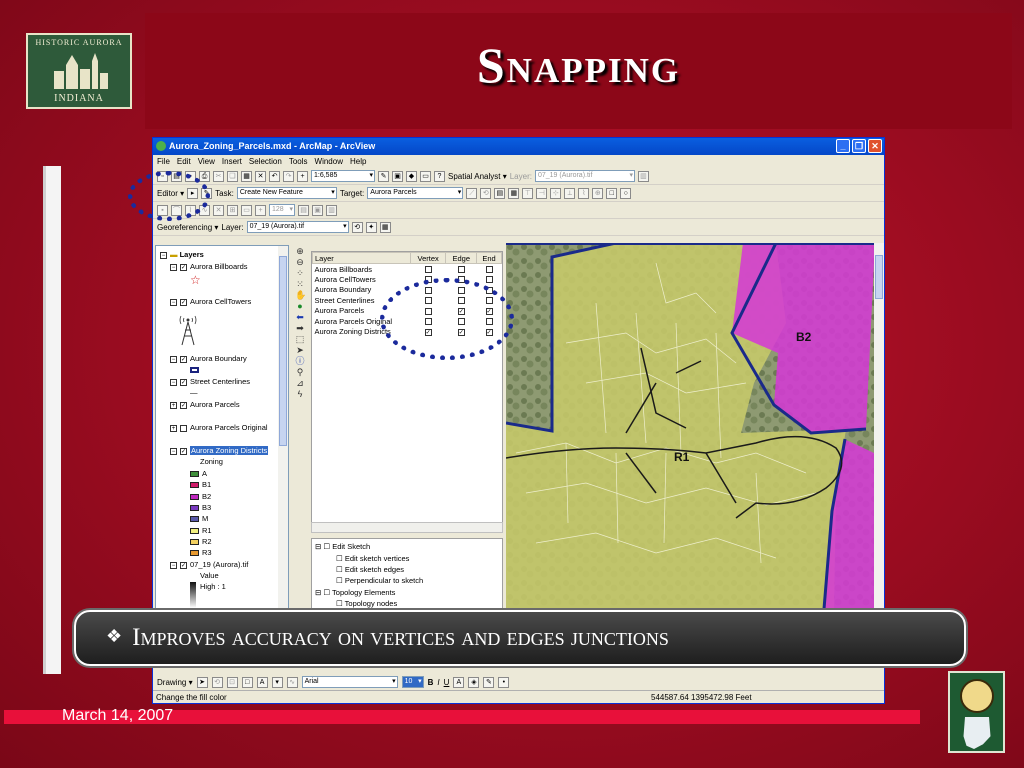  What do you see at coordinates (300, 384) in the screenshot?
I see `measure-icon: ⊿` at bounding box center [300, 384].